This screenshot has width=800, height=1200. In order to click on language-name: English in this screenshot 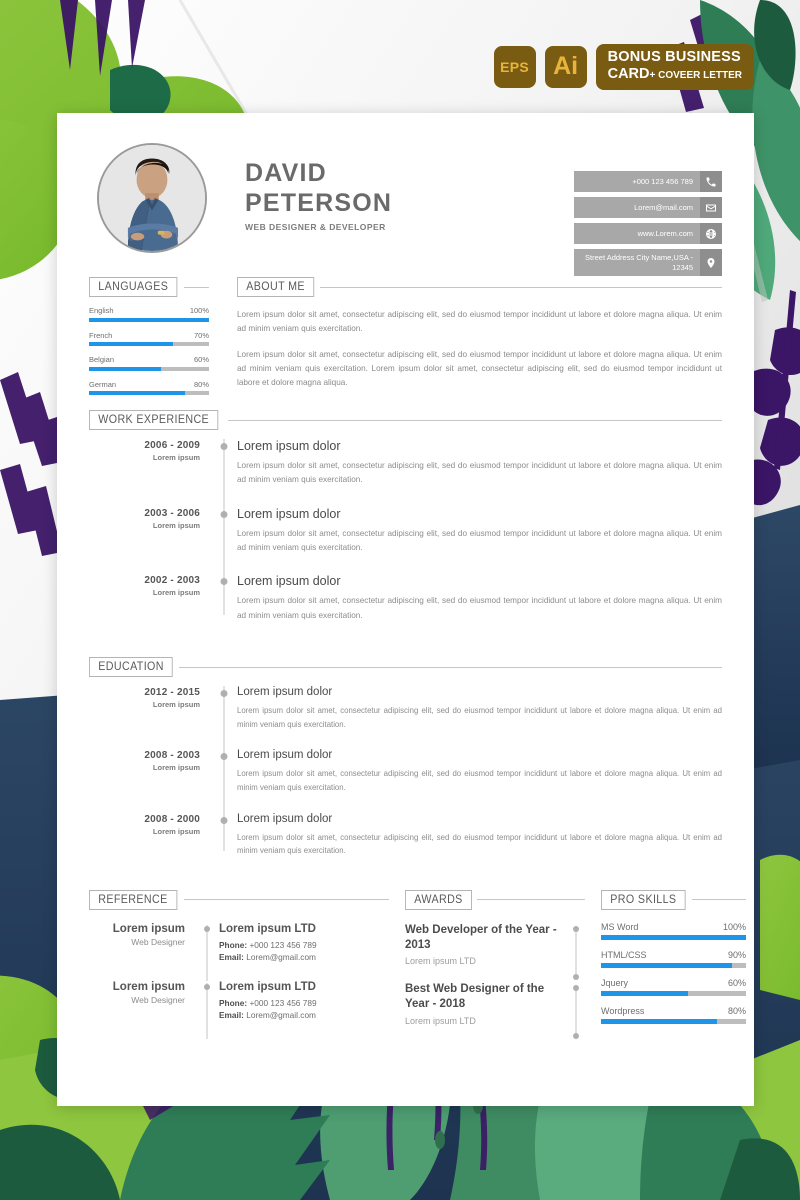, I will do `click(101, 310)`.